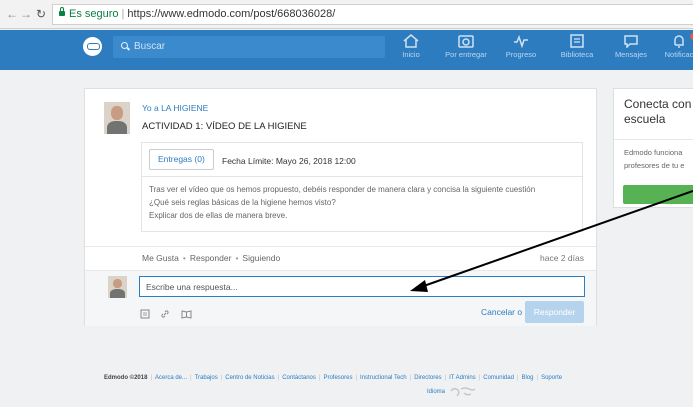 Image resolution: width=693 pixels, height=407 pixels. I want to click on post-actions: Me Gusta • Responder • Siguiendo, so click(211, 258).